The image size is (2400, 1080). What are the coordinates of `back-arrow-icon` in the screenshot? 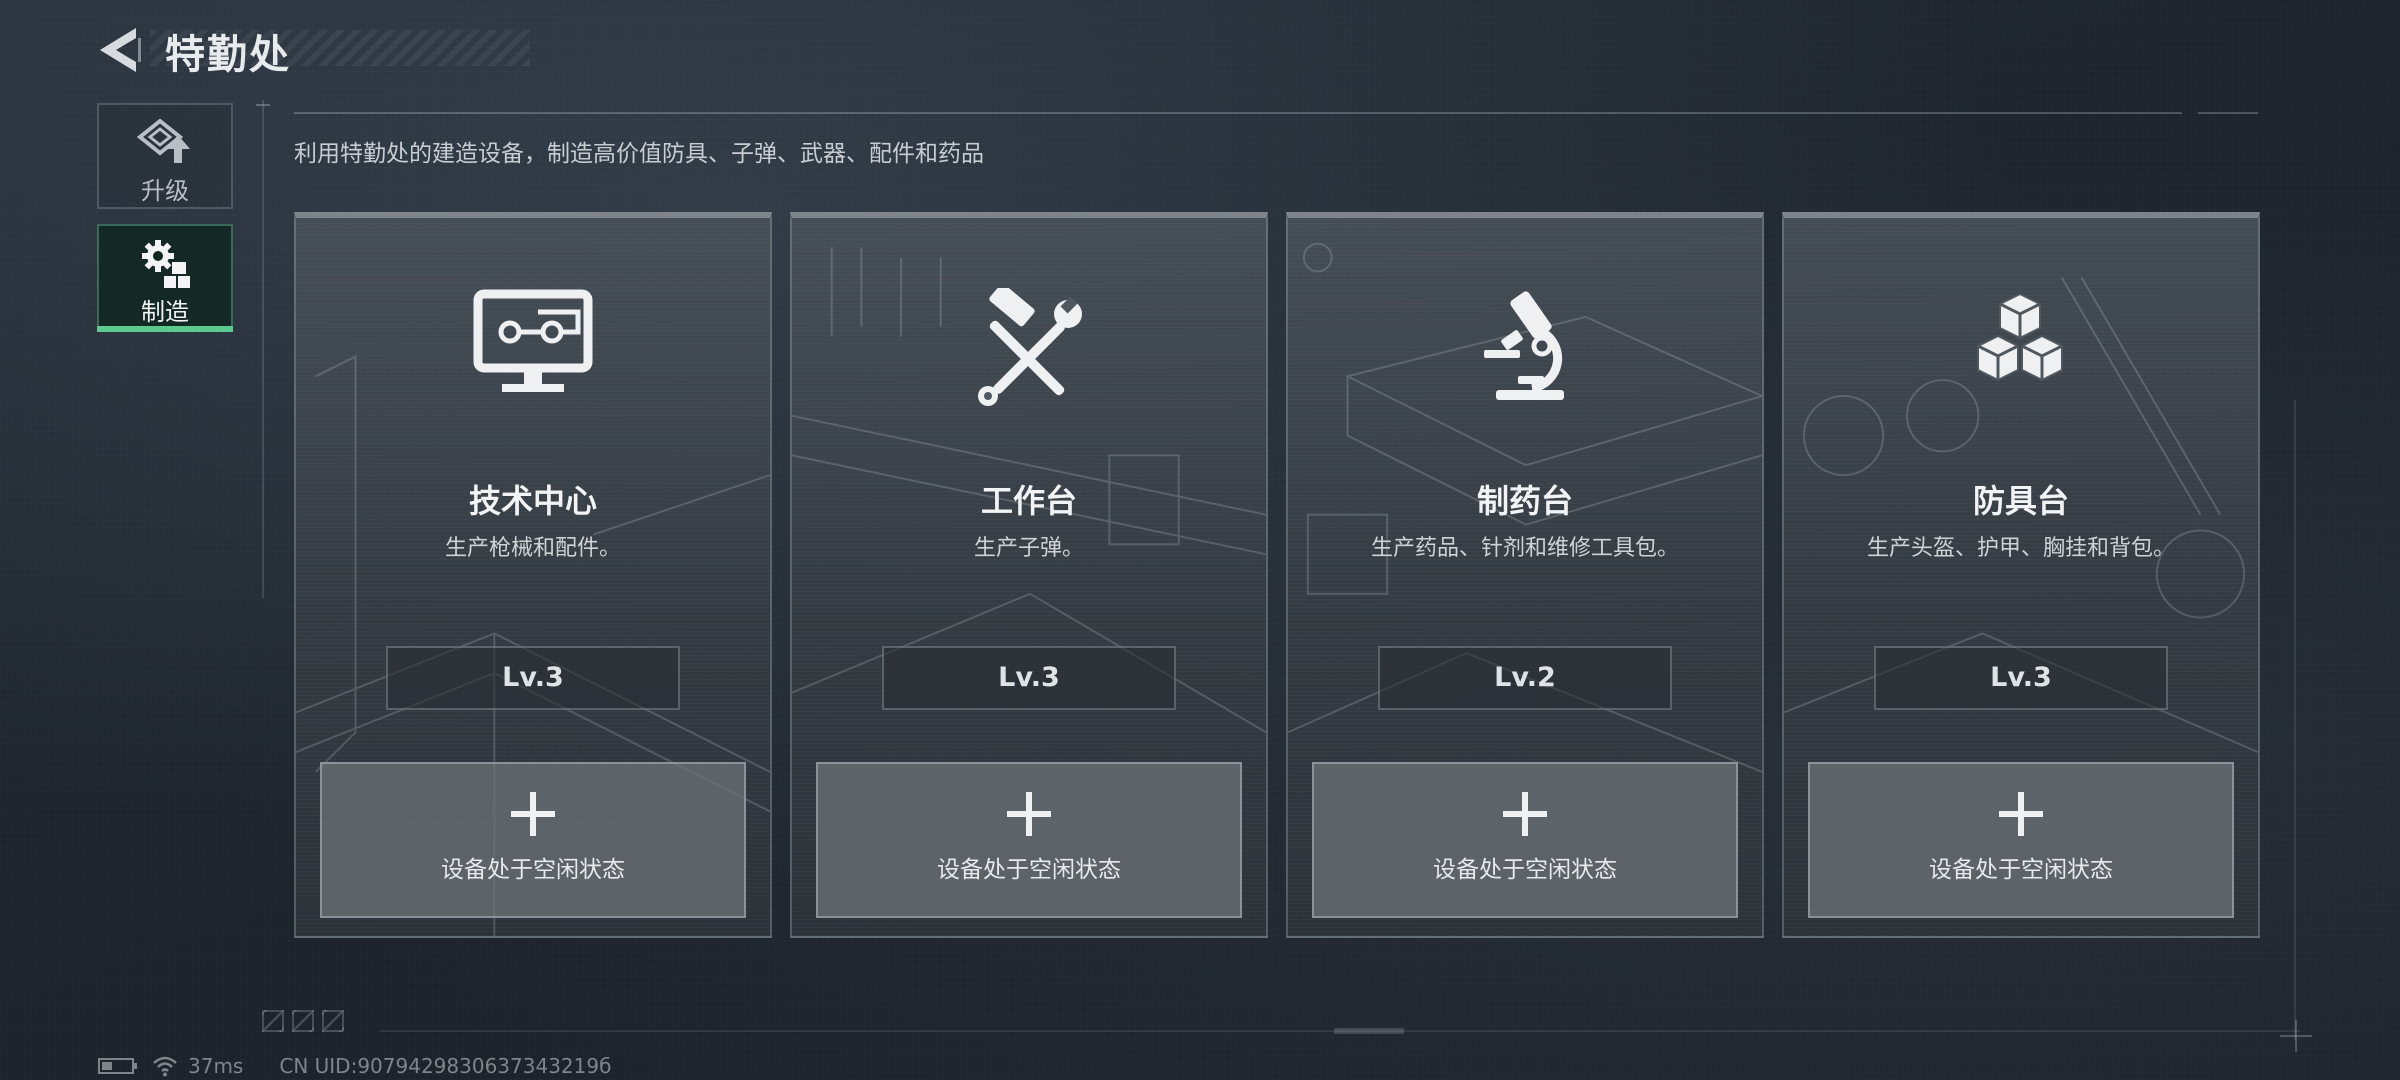 It's located at (120, 50).